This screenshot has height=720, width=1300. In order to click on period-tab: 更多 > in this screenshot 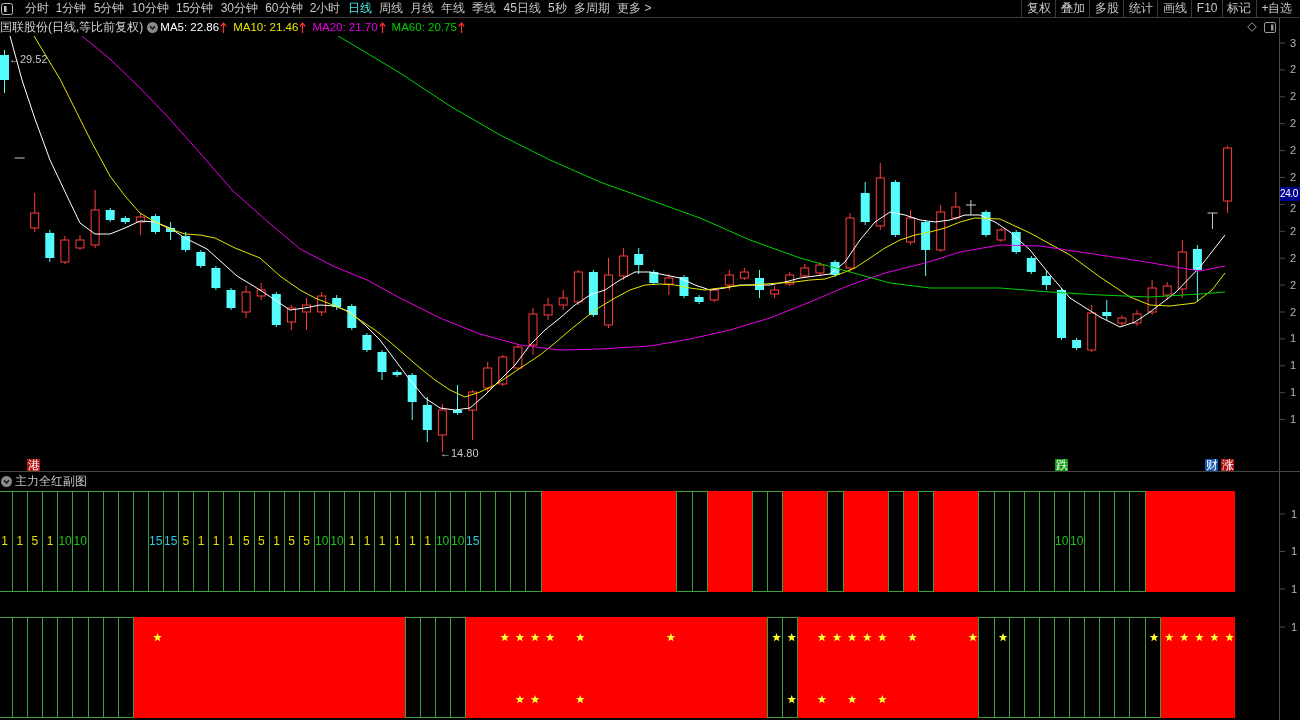, I will do `click(634, 8)`.